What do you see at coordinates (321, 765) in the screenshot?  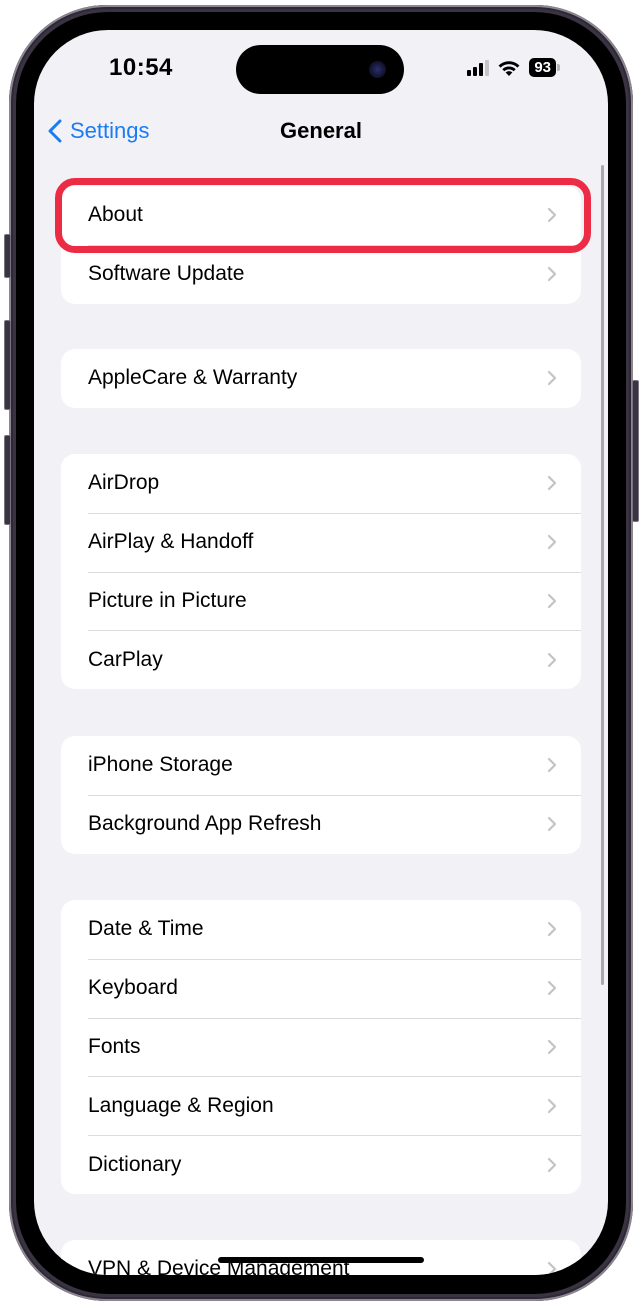 I see `settings-row-iphone-storage: iPhone Storage` at bounding box center [321, 765].